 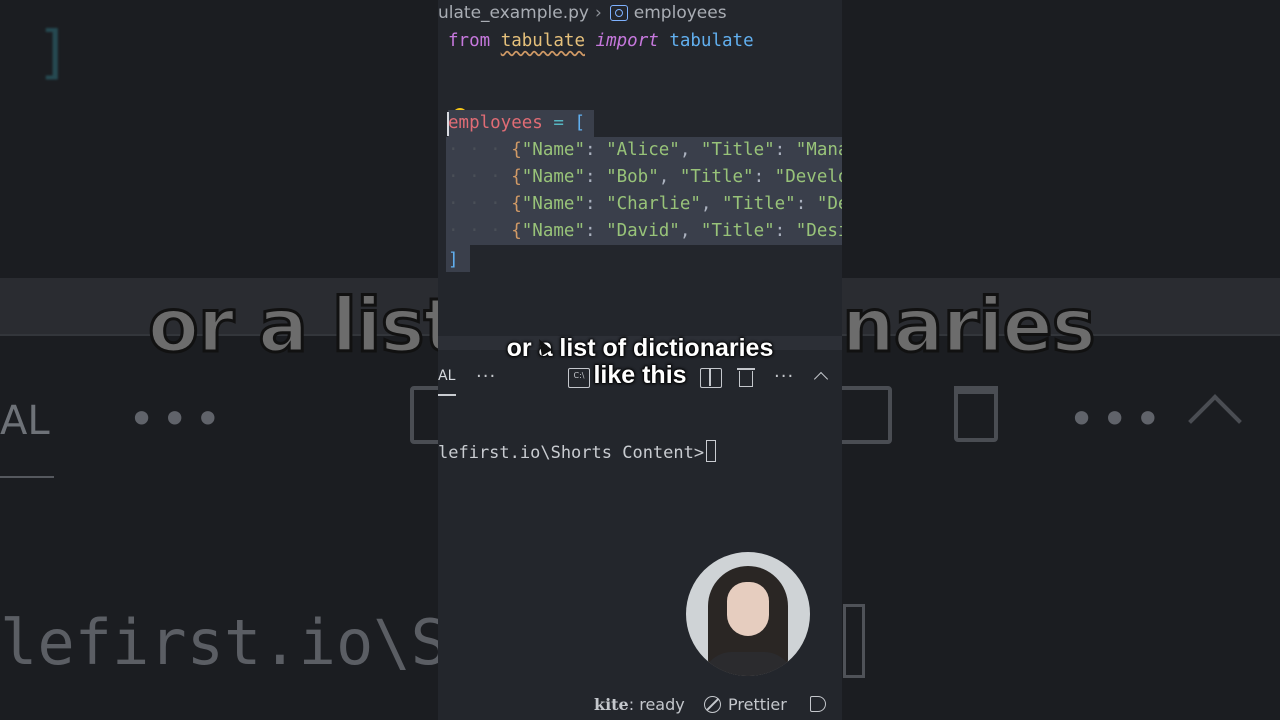 I want to click on string-value: "Charlie", so click(x=653, y=204).